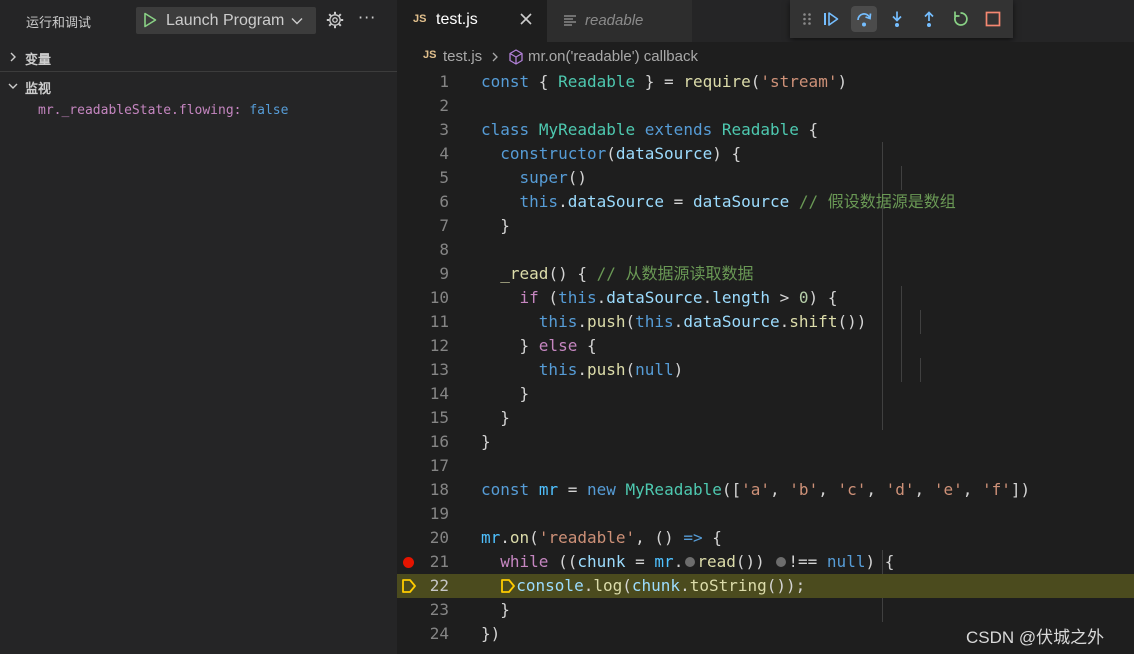 The height and width of the screenshot is (654, 1134). What do you see at coordinates (526, 19) in the screenshot?
I see `close-icon` at bounding box center [526, 19].